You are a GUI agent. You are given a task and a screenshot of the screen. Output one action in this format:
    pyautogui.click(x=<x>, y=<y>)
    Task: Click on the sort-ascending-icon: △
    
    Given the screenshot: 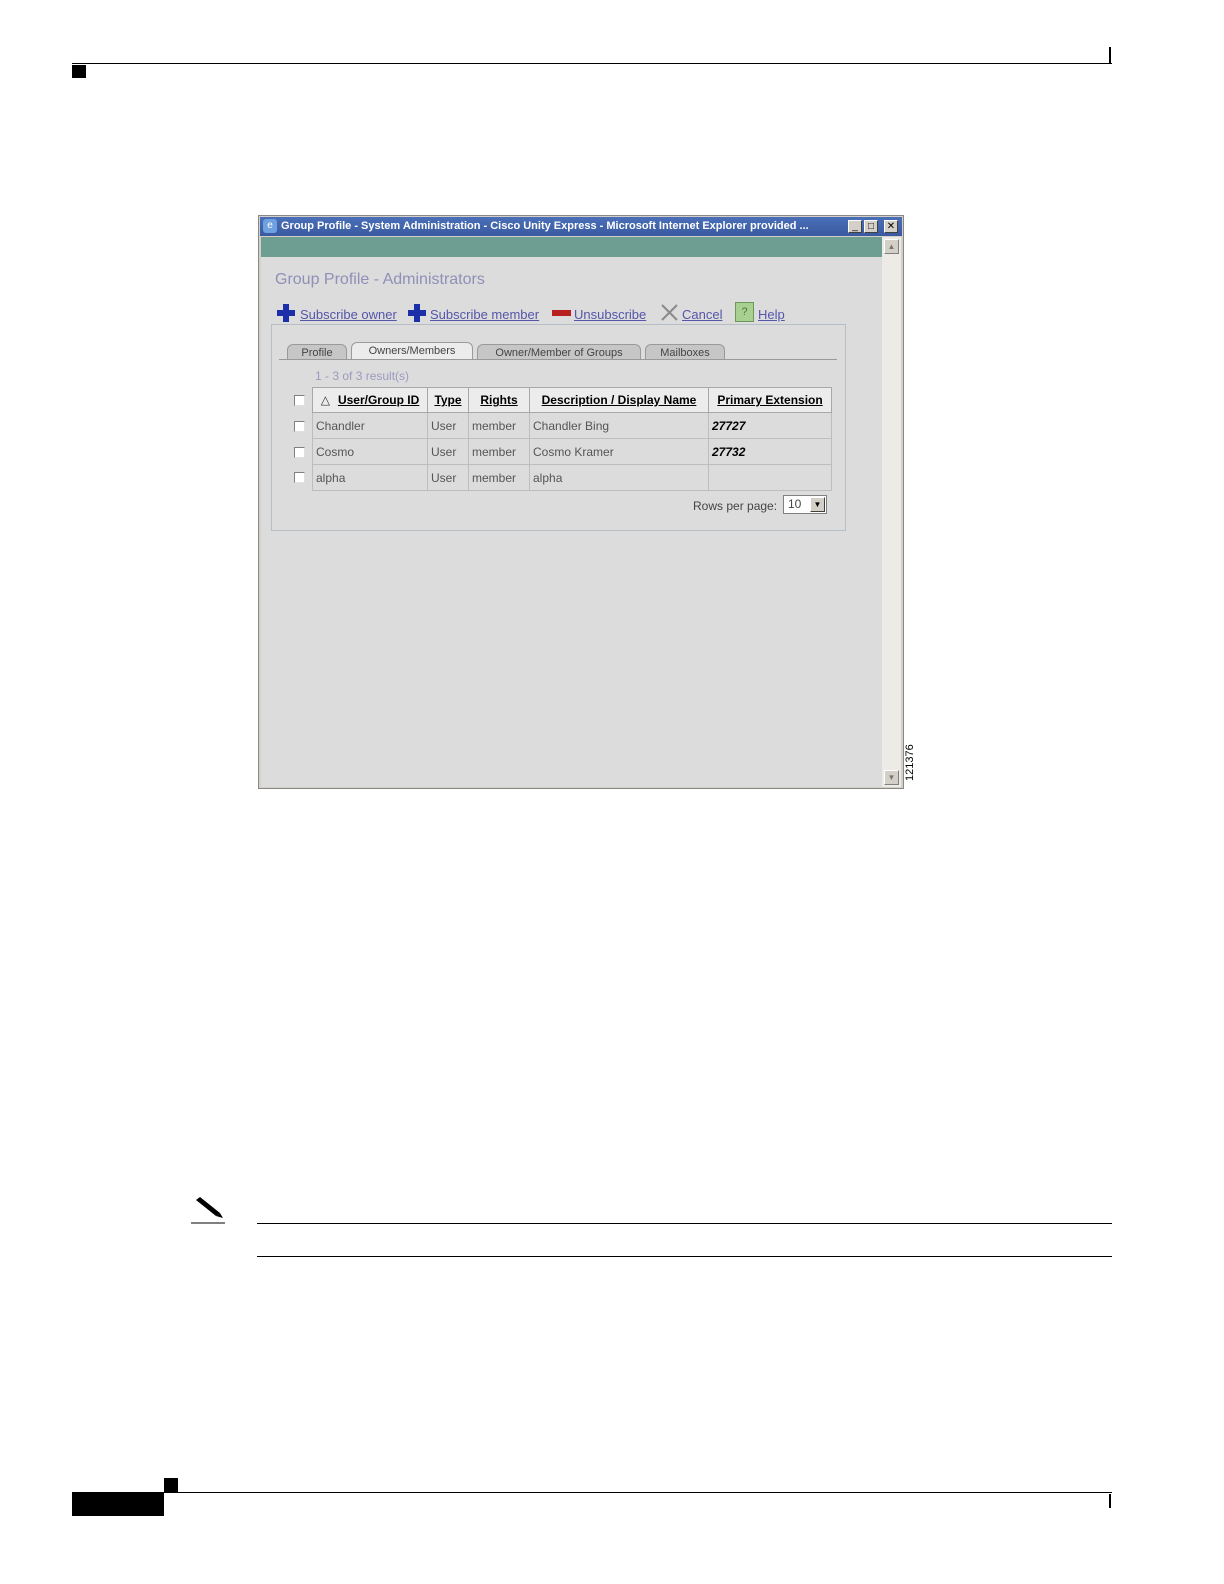 What is the action you would take?
    pyautogui.click(x=325, y=400)
    